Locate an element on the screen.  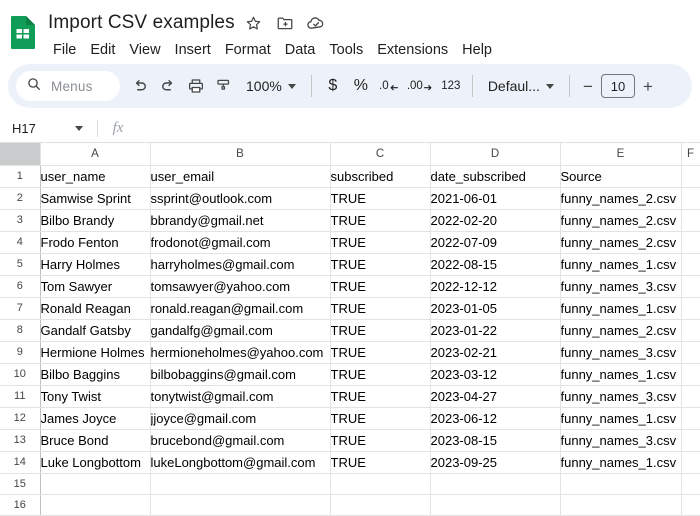
cell-c13: TRUE is located at coordinates (380, 440).